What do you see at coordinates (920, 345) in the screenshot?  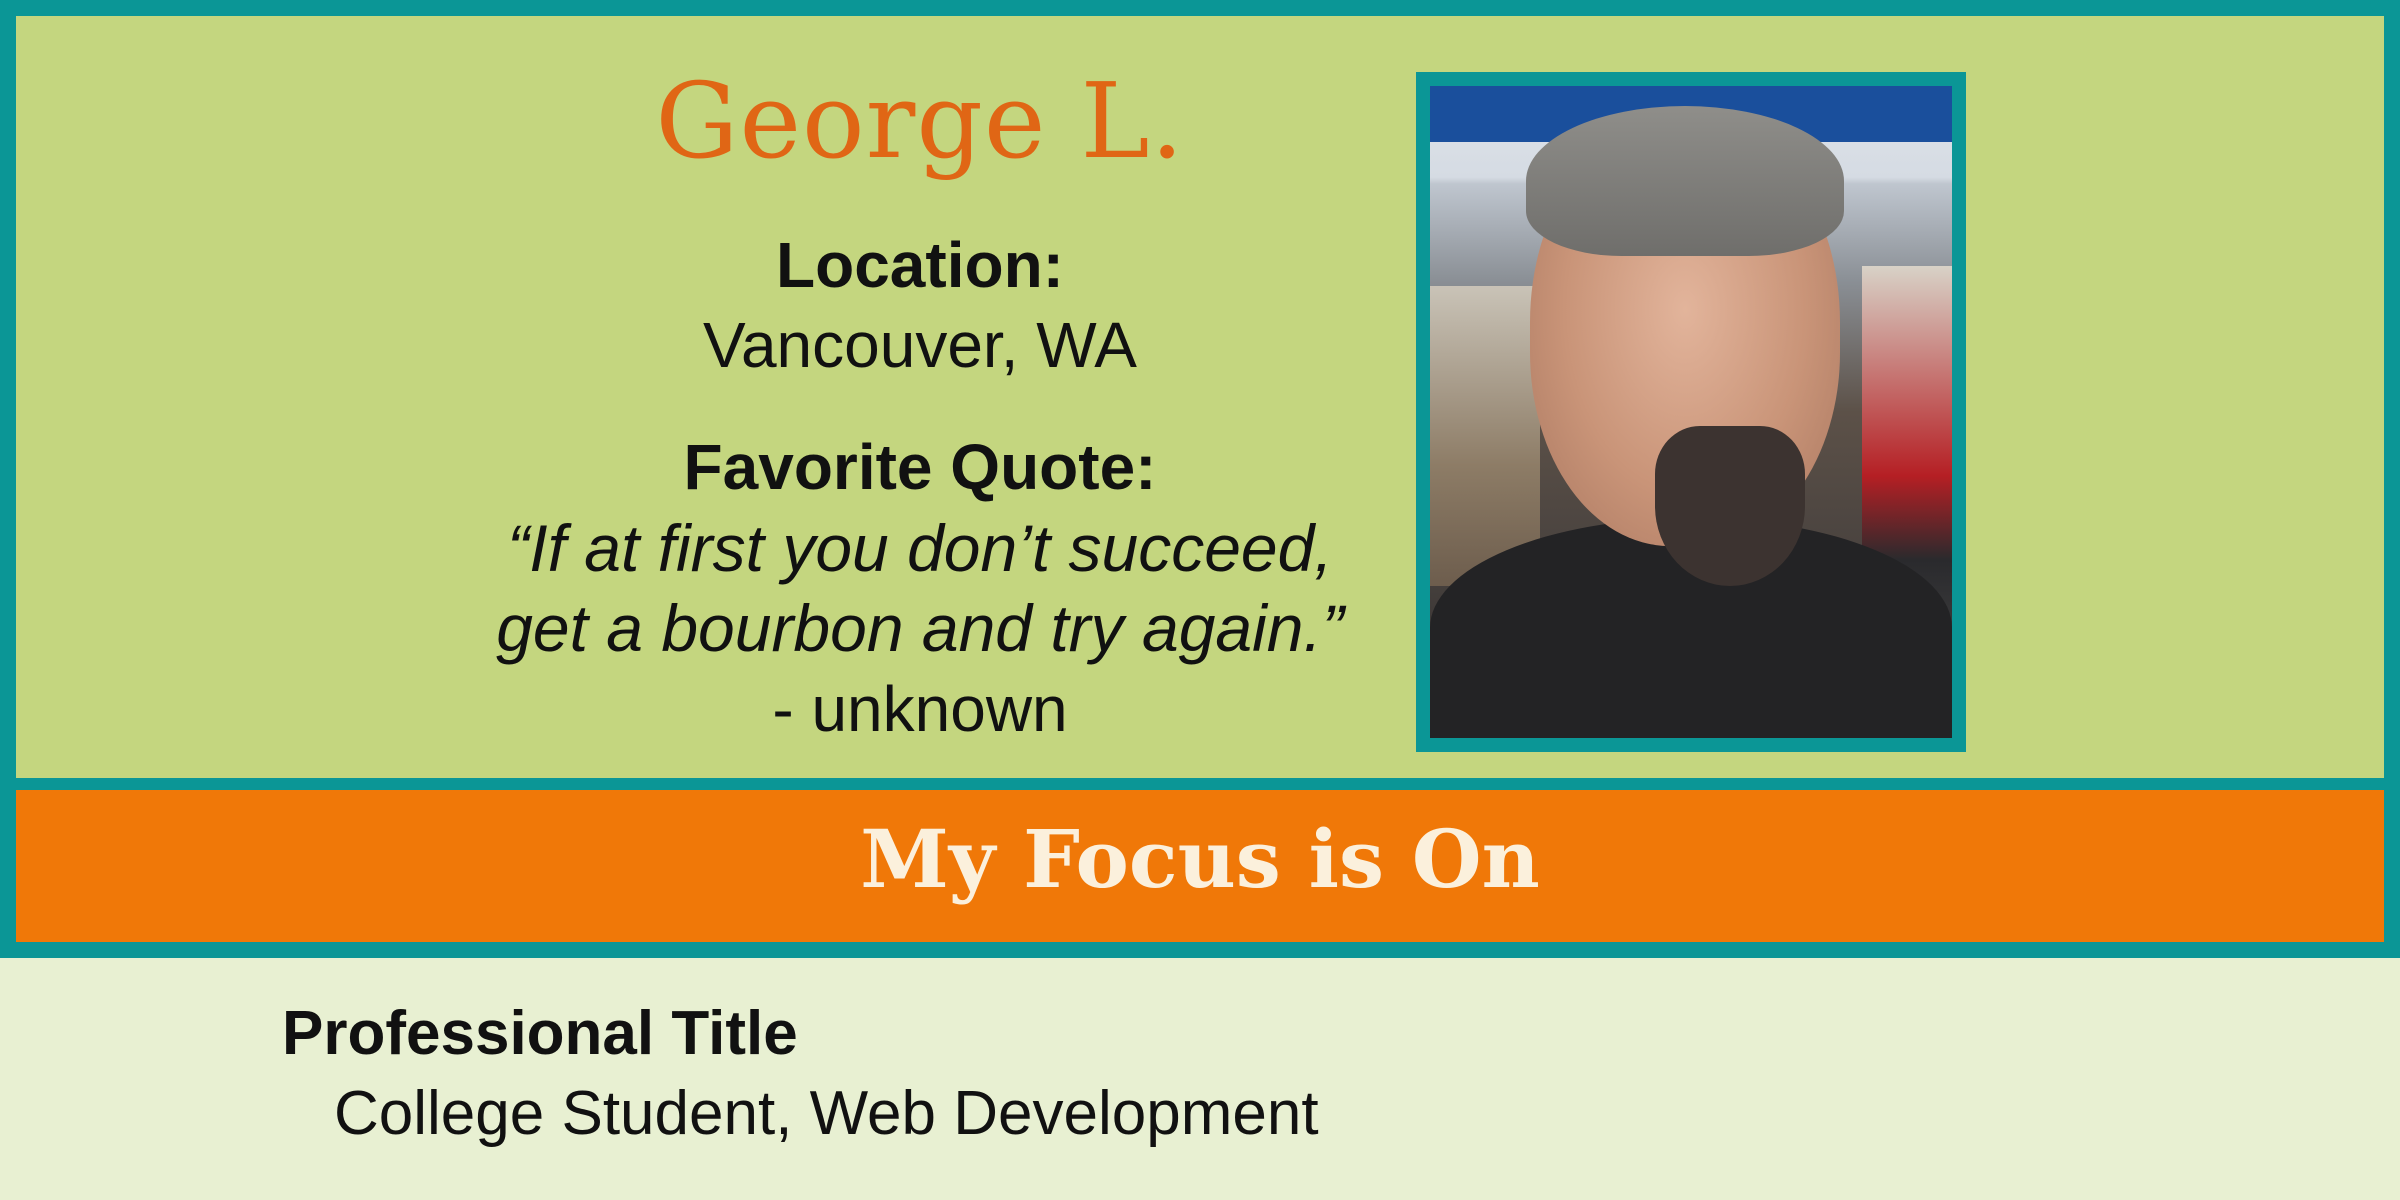 I see `location-value: Vancouver, WA` at bounding box center [920, 345].